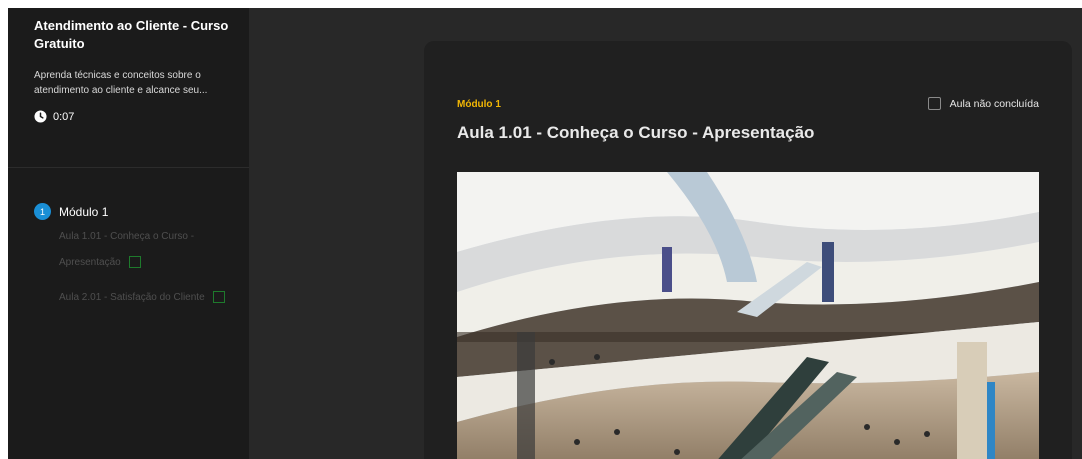  What do you see at coordinates (131, 34) in the screenshot?
I see `course-title: Atendimento ao Cliente - Curso Gratuito` at bounding box center [131, 34].